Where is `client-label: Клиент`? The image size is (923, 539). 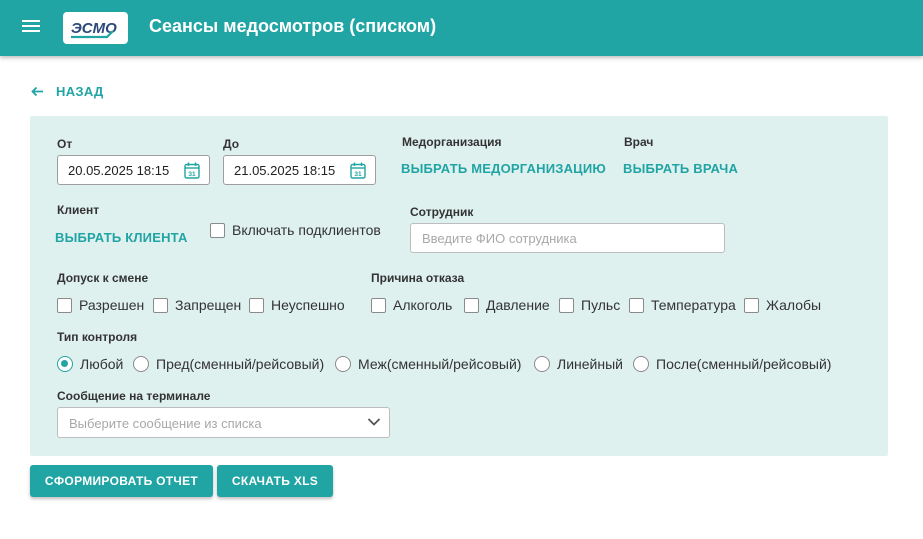 client-label: Клиент is located at coordinates (78, 210).